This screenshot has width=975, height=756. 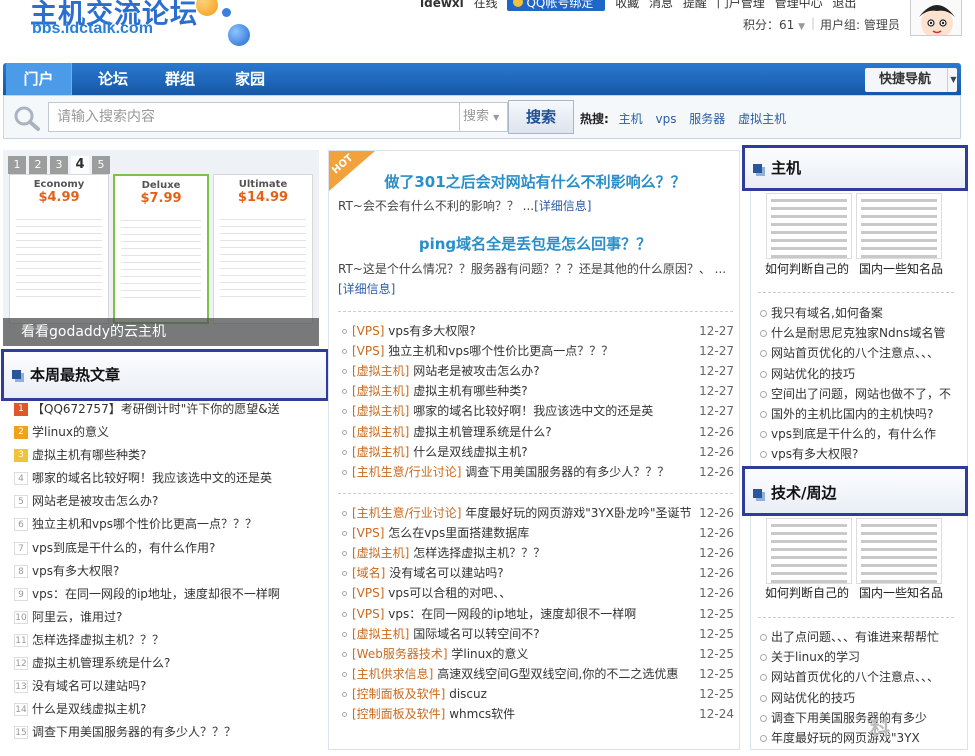 I want to click on thread-row: [虚拟主机] 哪家的域名比较好啊！我应该选中文的还是英 12-27, so click(x=538, y=411).